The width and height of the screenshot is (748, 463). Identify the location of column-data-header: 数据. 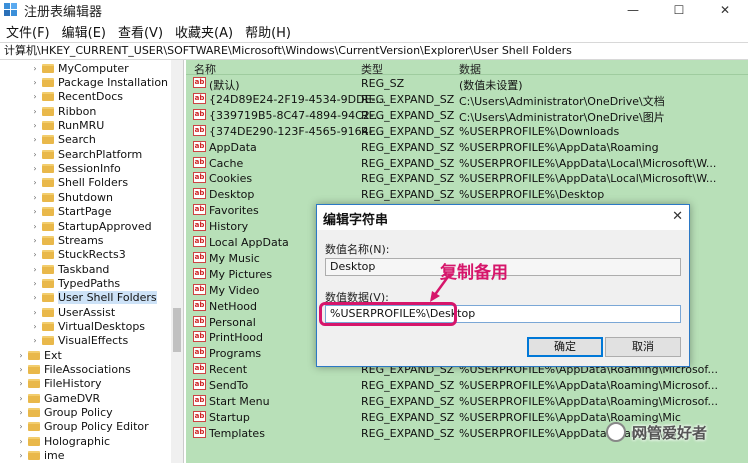
(470, 69).